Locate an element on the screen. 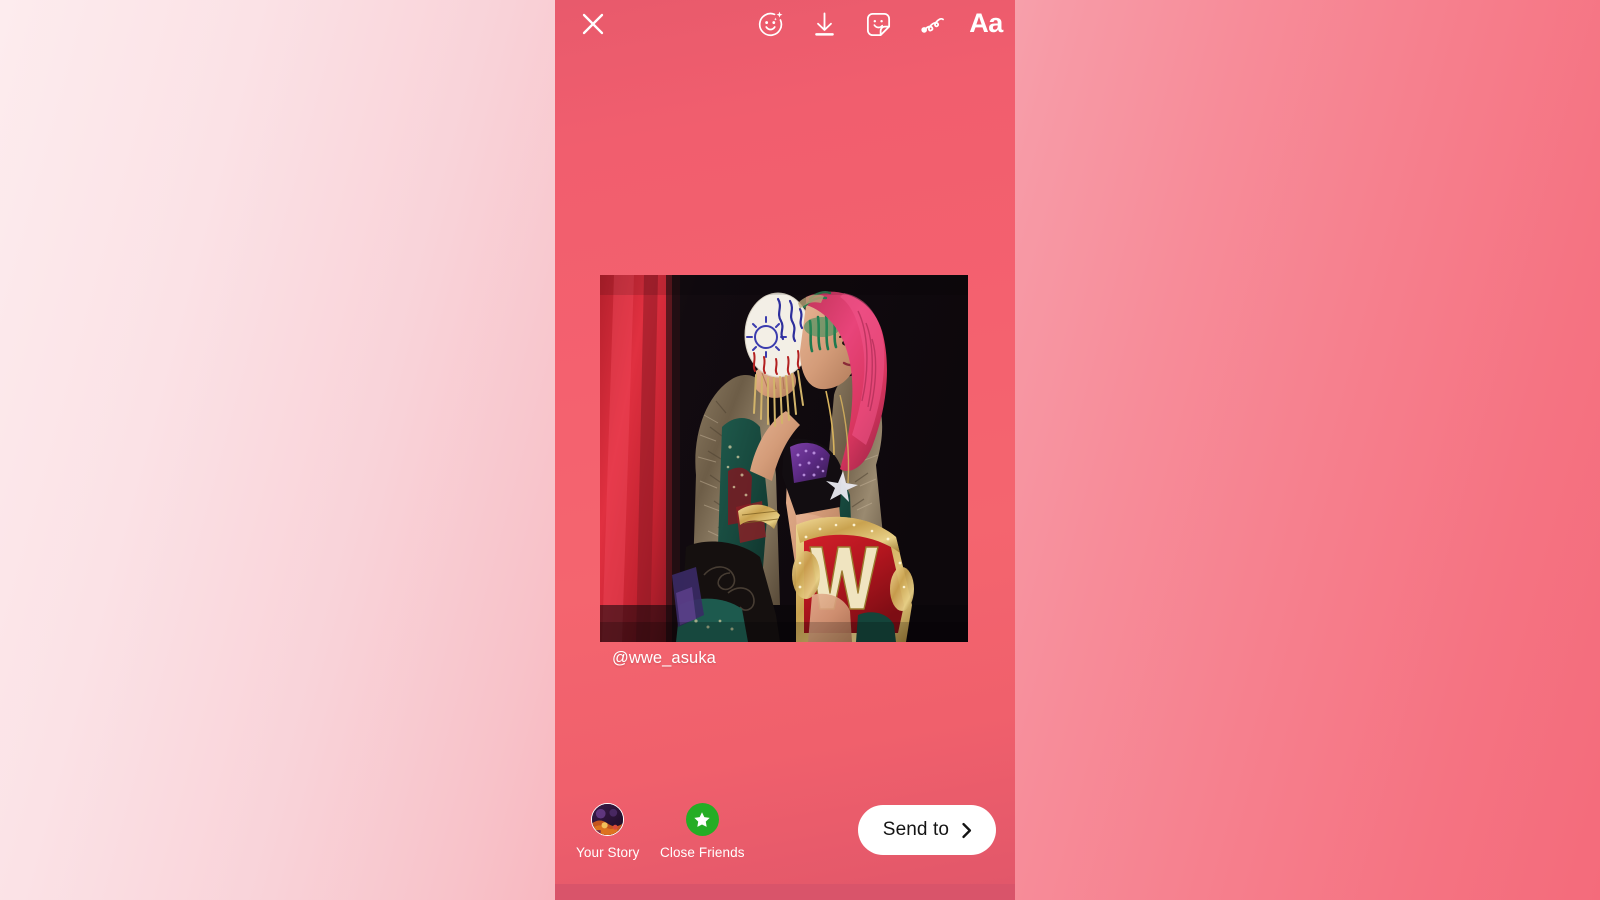 This screenshot has width=1600, height=900. download-button is located at coordinates (824, 24).